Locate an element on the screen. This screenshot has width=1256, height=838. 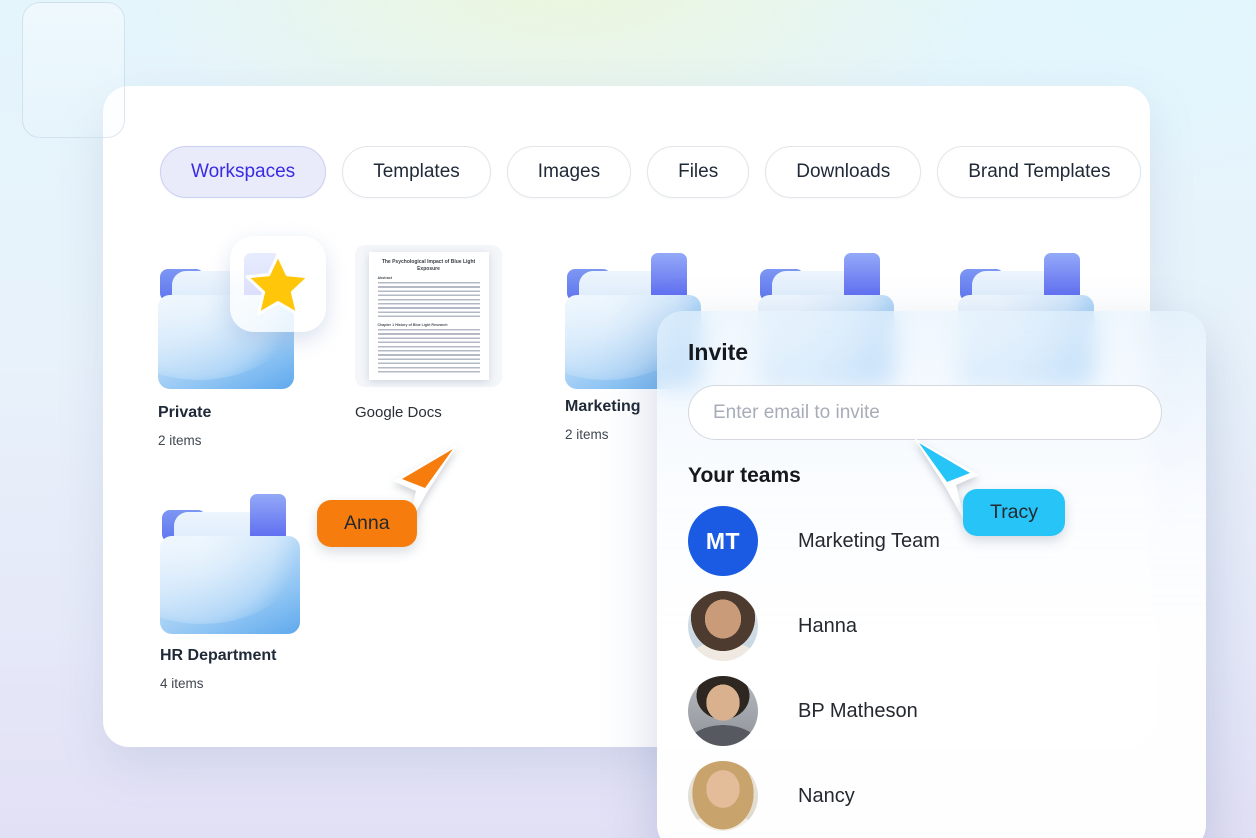
folder-body is located at coordinates (230, 585).